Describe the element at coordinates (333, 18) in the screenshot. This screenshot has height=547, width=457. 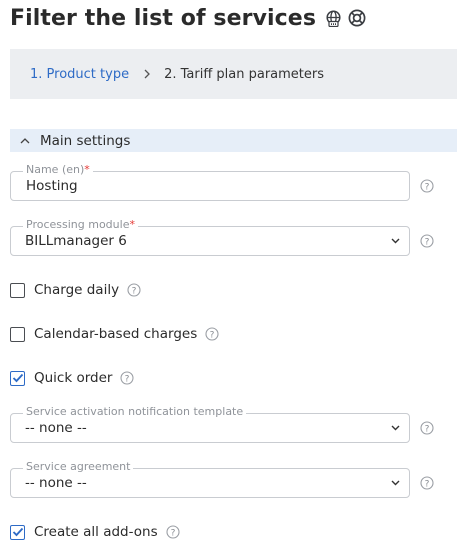
I see `globe-network-icon` at that location.